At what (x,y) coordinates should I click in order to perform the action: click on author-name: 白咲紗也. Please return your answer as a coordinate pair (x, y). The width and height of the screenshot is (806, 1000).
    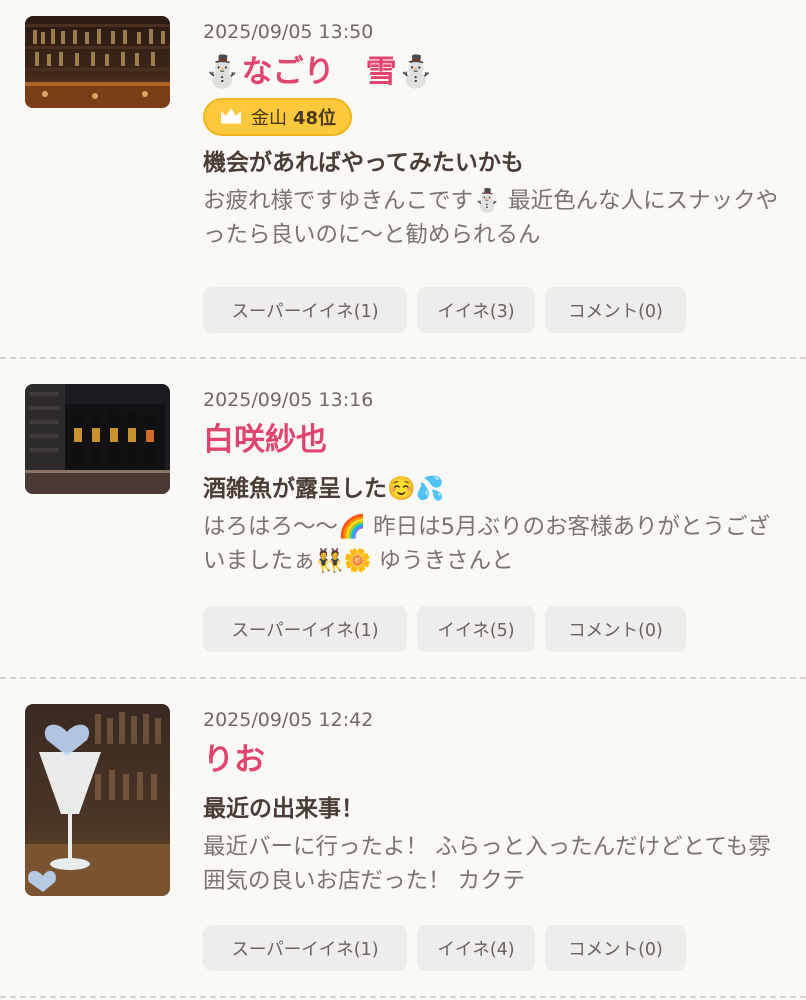
    Looking at the image, I should click on (494, 440).